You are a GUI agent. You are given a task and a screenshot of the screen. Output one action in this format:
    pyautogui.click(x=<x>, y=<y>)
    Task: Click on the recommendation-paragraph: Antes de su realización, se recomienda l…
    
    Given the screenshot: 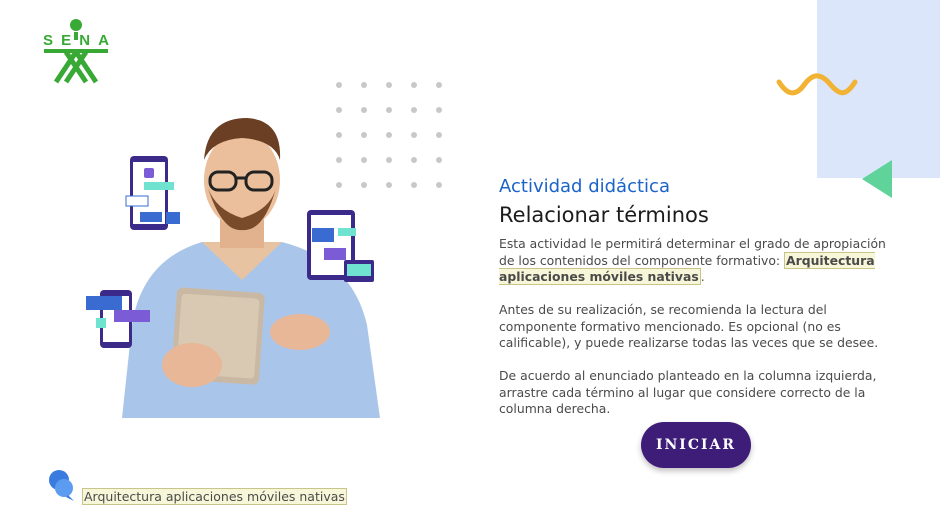 What is the action you would take?
    pyautogui.click(x=689, y=326)
    